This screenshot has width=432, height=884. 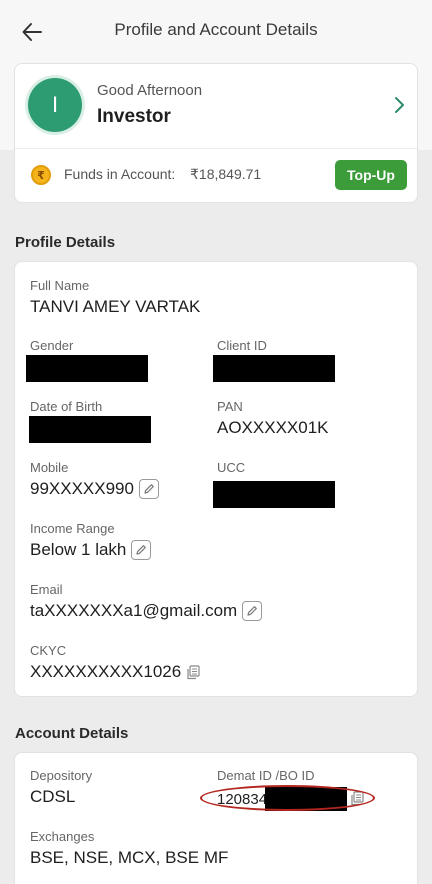 What do you see at coordinates (48, 650) in the screenshot?
I see `ckyc-label: CKYC` at bounding box center [48, 650].